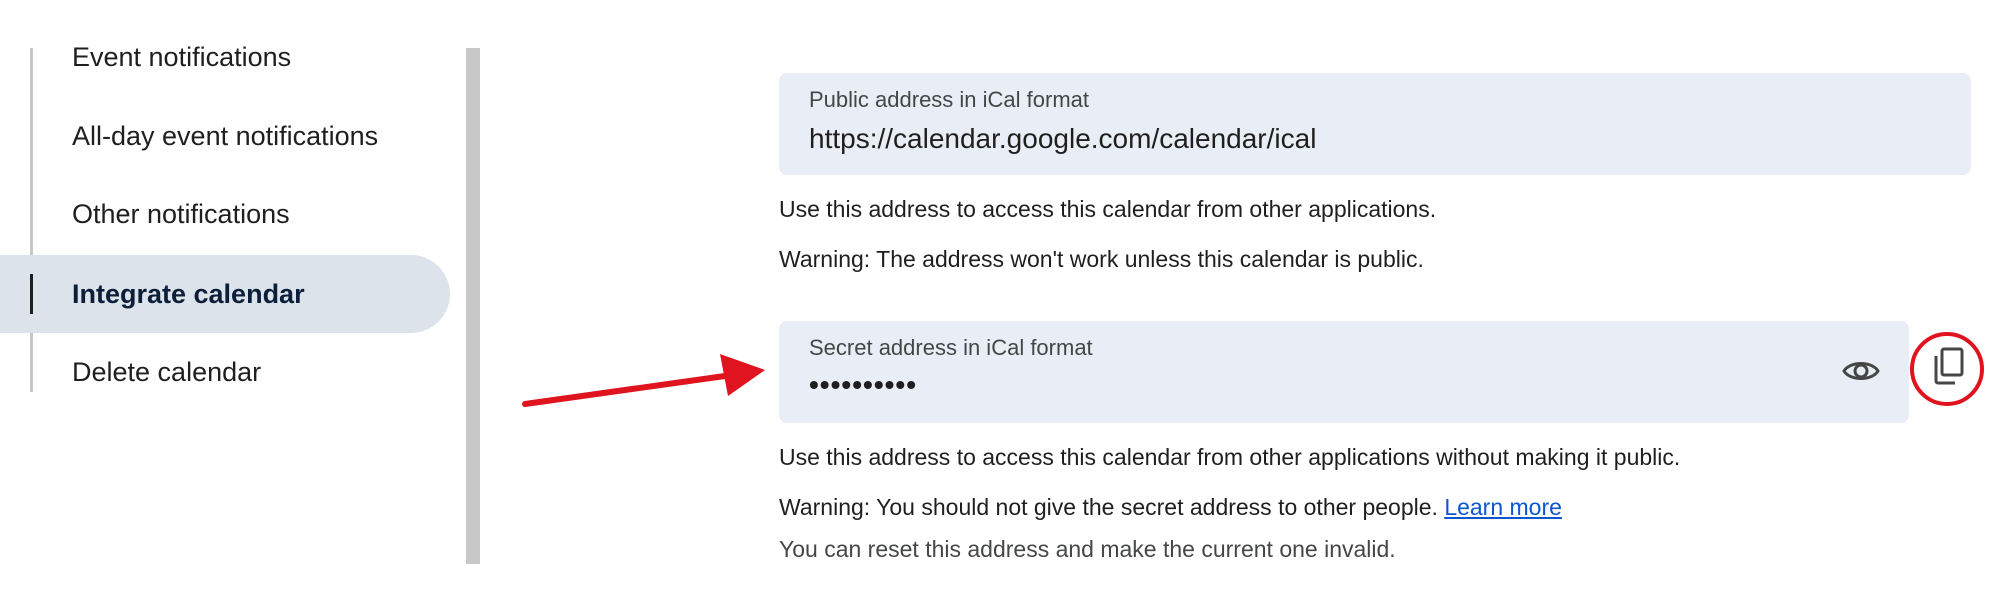 This screenshot has height=611, width=2000. I want to click on eye-icon, so click(1861, 373).